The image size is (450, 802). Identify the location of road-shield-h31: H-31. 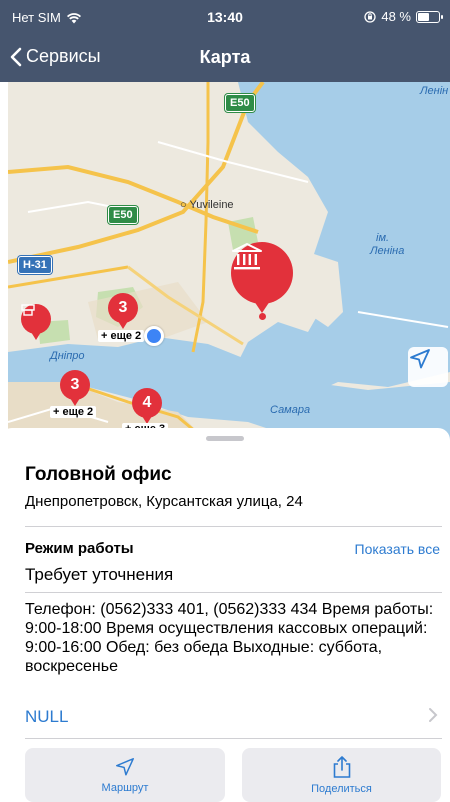
(35, 265).